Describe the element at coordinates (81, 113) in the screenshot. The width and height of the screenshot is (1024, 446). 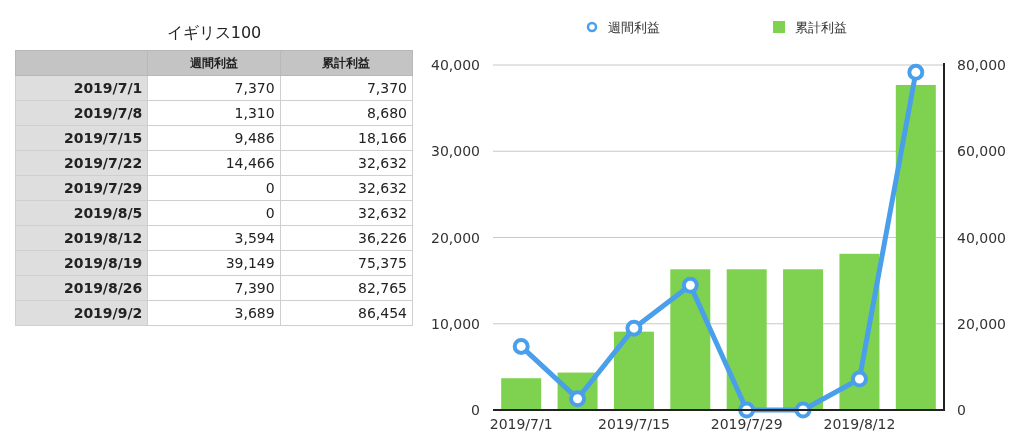
I see `row-header: 2019/7/8` at that location.